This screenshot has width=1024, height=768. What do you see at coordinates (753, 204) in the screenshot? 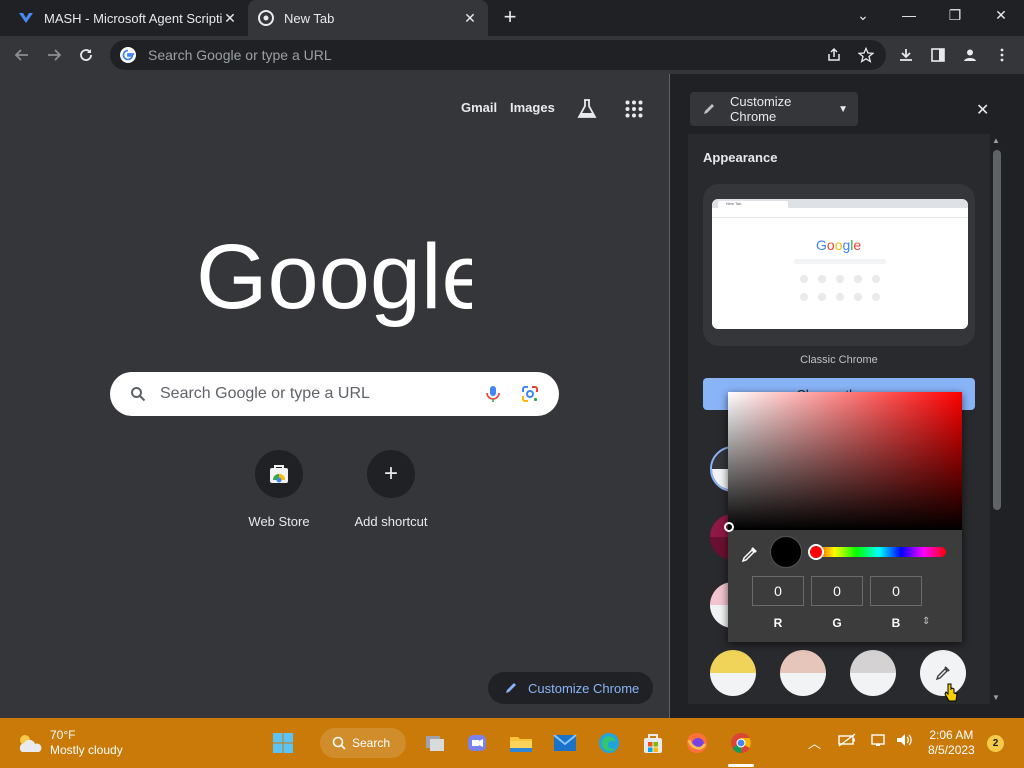
I see `preview-tab: New Tab` at bounding box center [753, 204].